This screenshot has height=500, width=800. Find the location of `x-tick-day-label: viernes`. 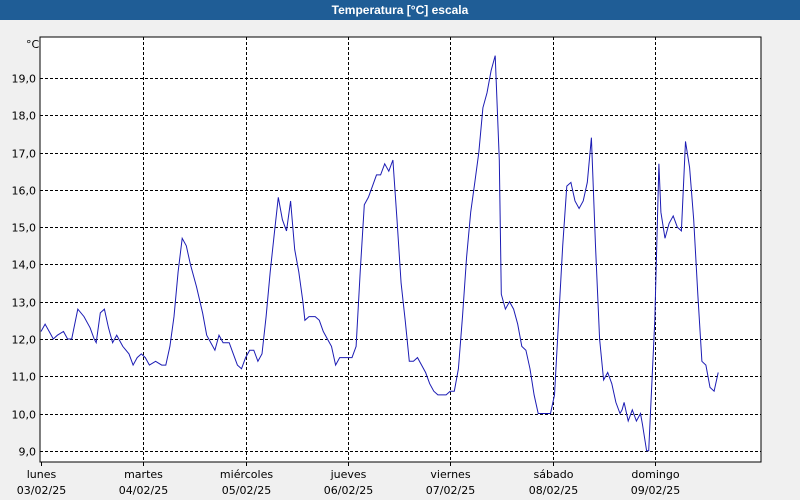

x-tick-day-label: viernes is located at coordinates (450, 474).